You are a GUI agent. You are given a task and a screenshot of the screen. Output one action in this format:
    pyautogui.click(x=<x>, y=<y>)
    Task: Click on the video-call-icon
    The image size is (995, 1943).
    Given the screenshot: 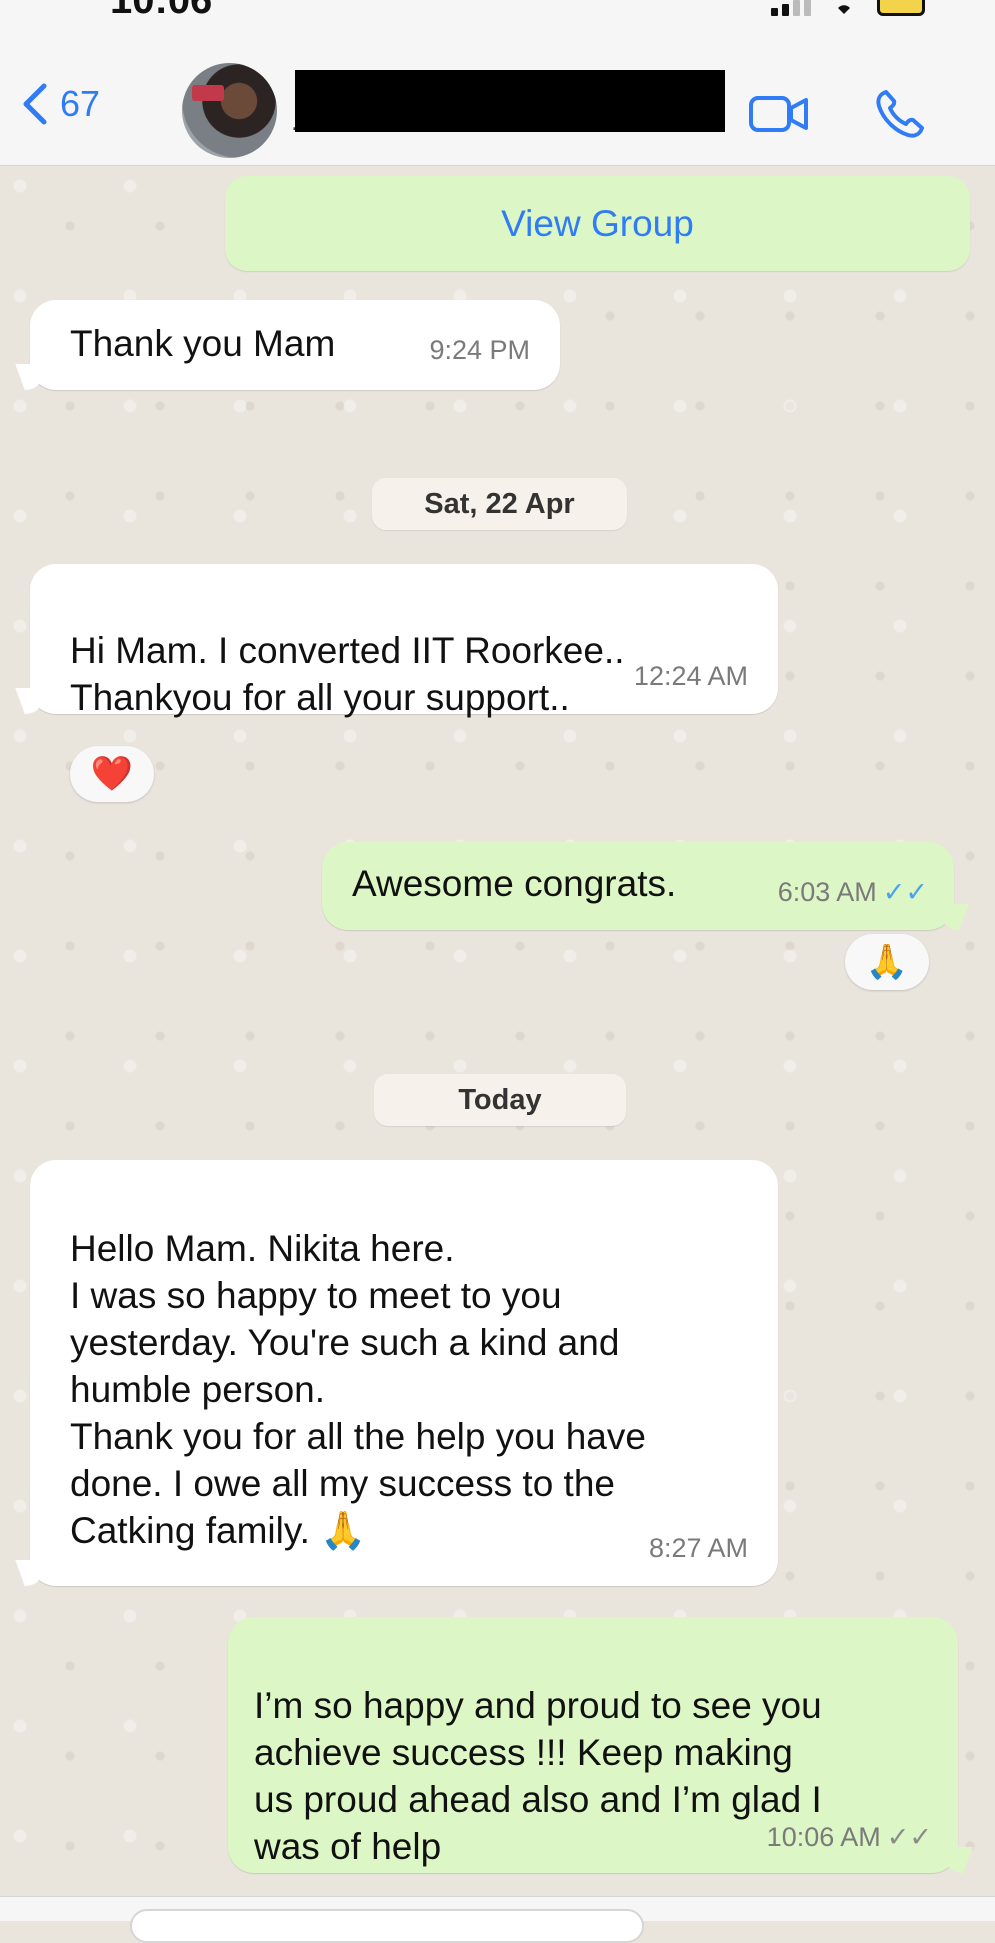 What is the action you would take?
    pyautogui.click(x=779, y=114)
    